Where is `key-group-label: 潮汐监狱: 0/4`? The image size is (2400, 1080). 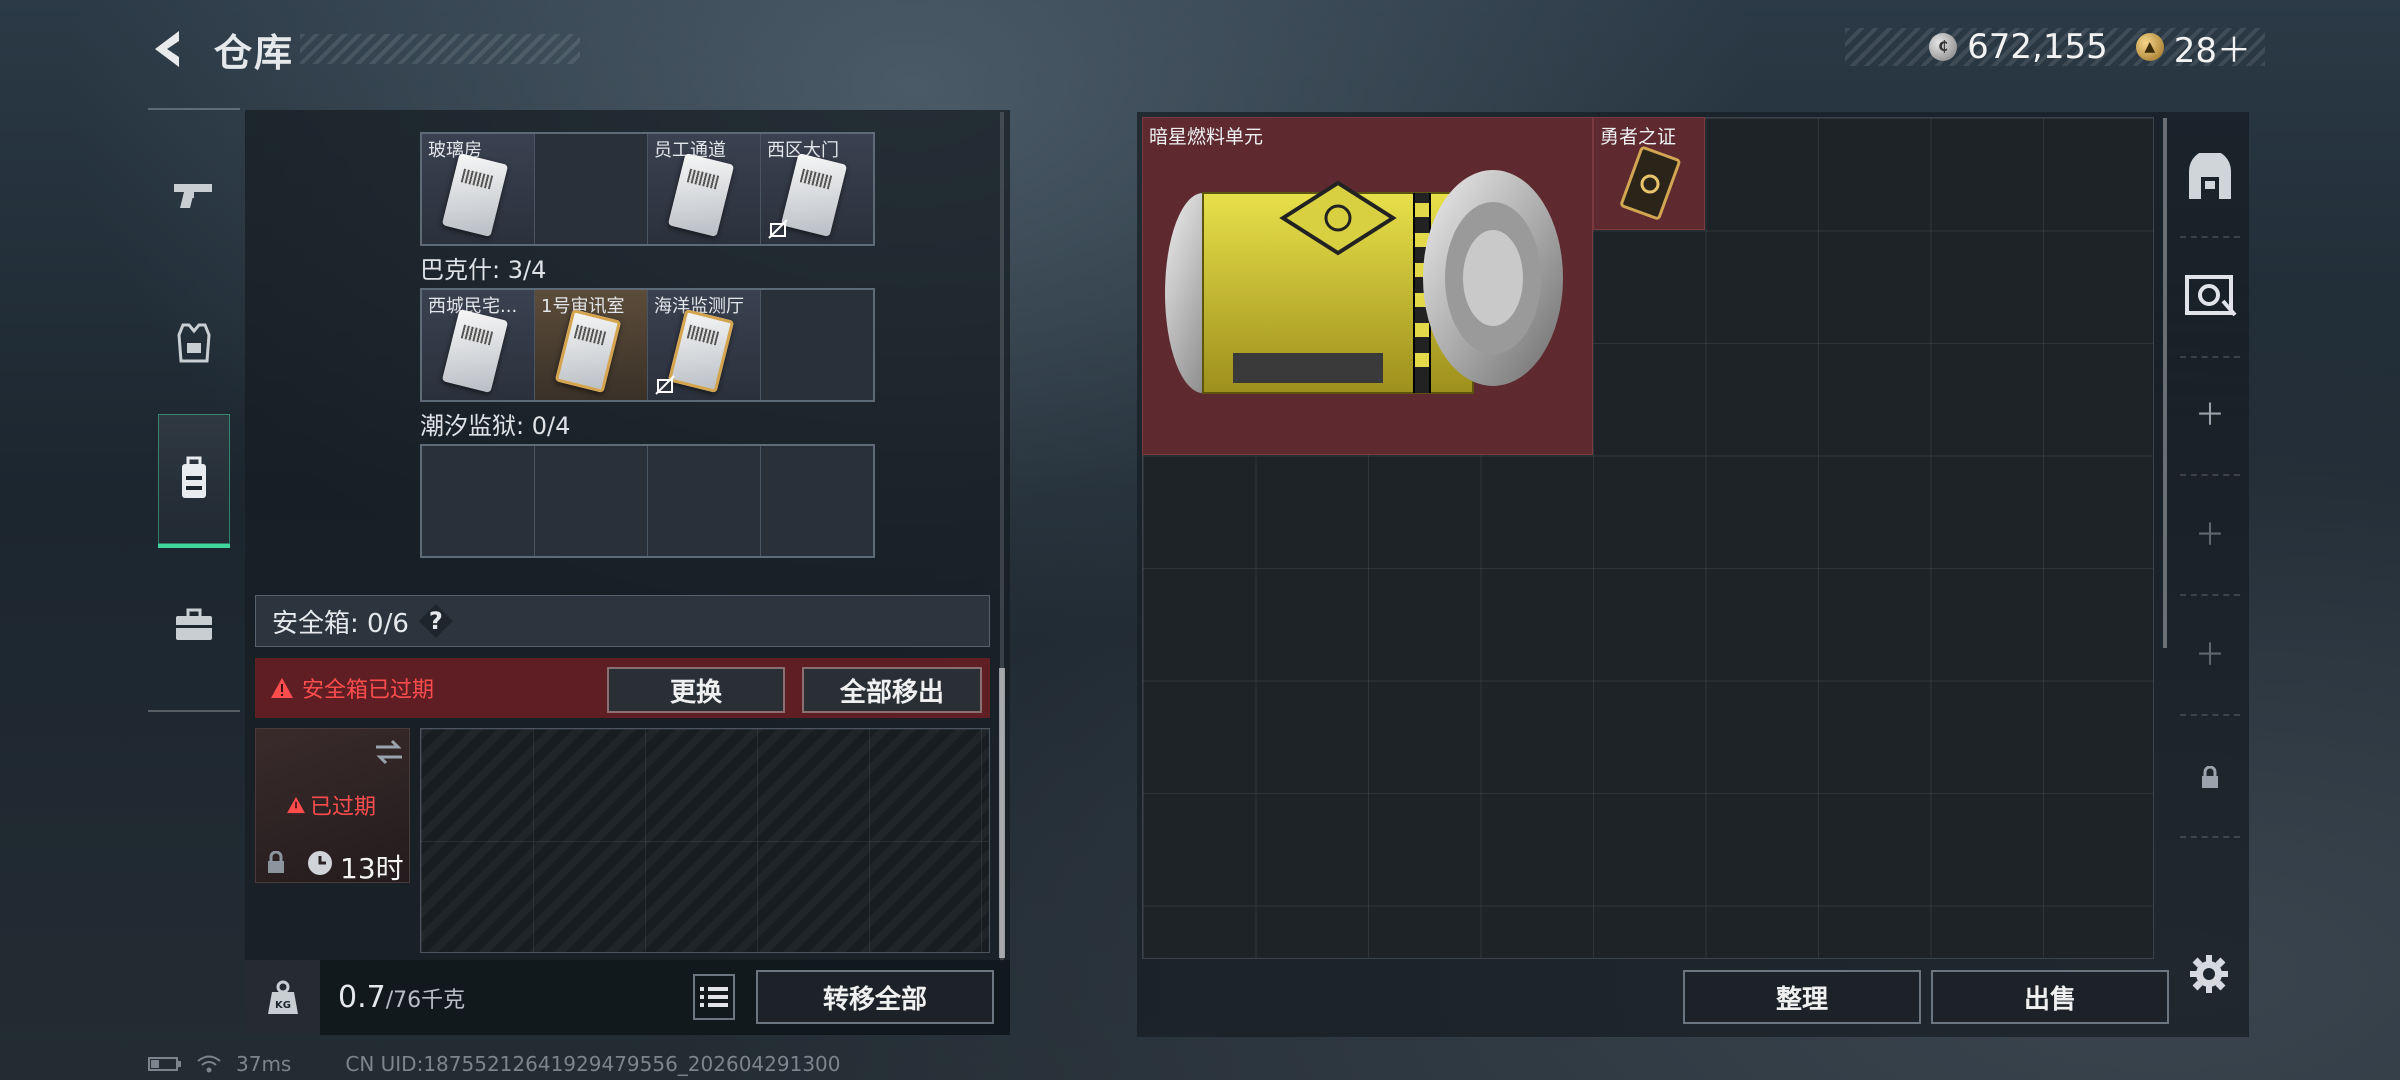 key-group-label: 潮汐监狱: 0/4 is located at coordinates (495, 426).